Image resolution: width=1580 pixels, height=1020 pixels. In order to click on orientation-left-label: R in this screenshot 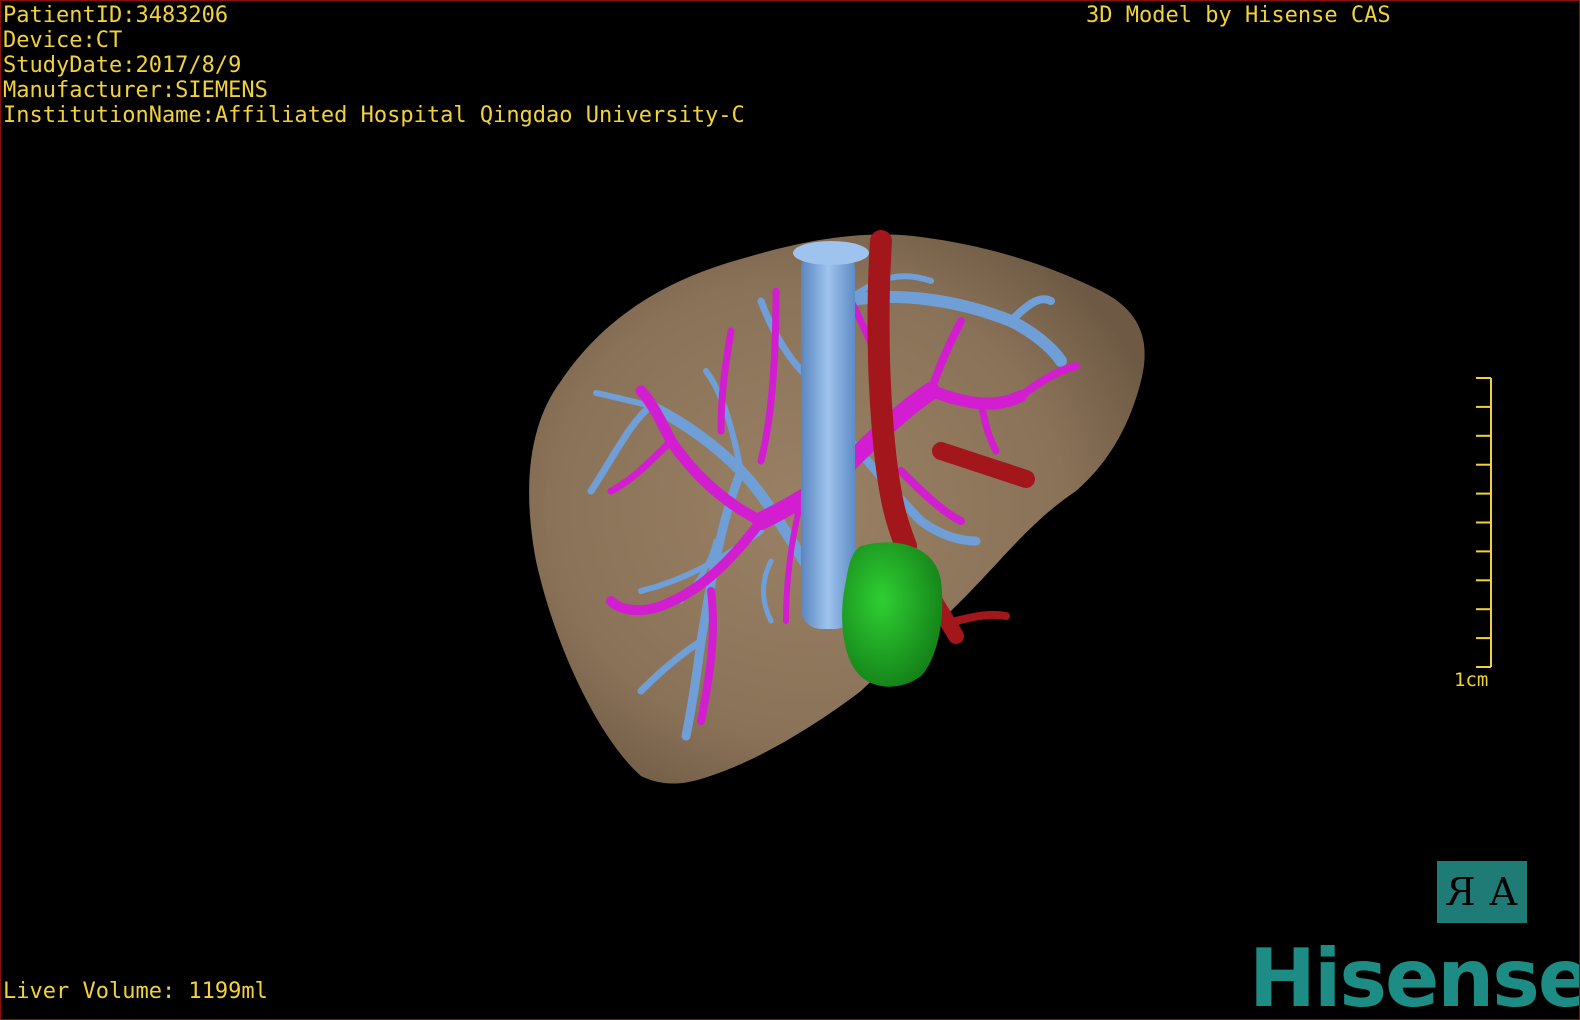, I will do `click(1461, 892)`.